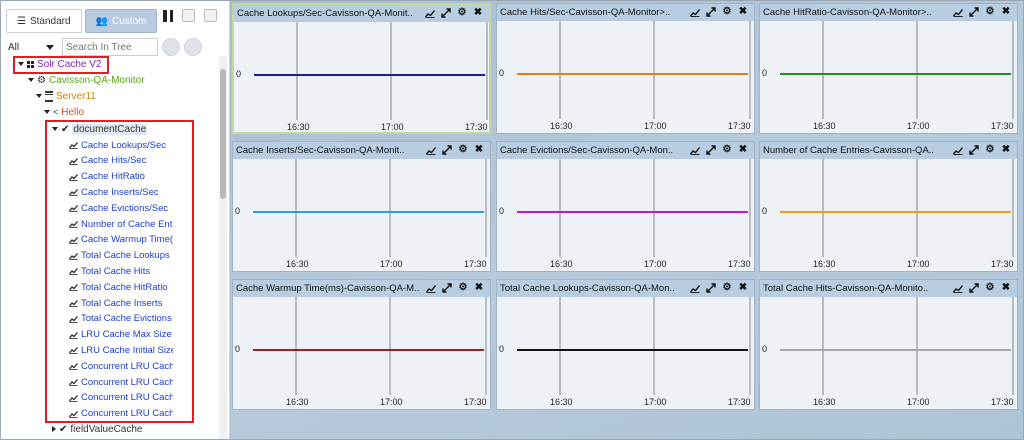 The image size is (1024, 440). What do you see at coordinates (31, 47) in the screenshot?
I see `filter-select: All` at bounding box center [31, 47].